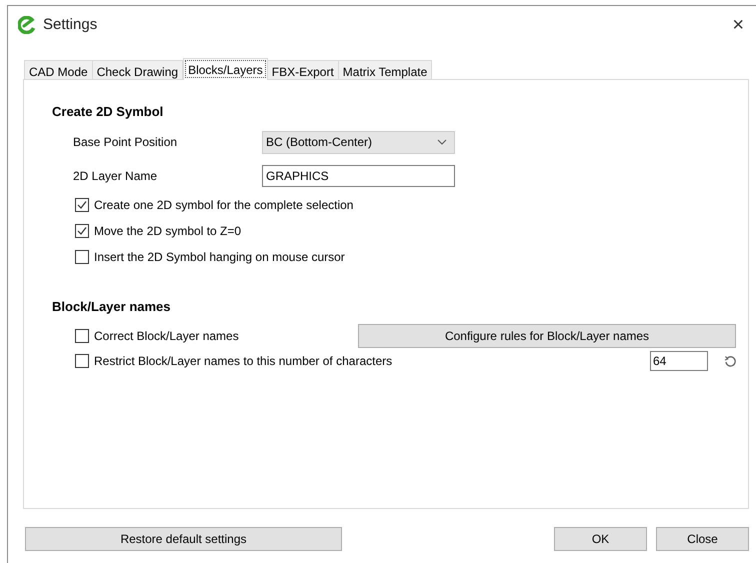  What do you see at coordinates (108, 112) in the screenshot?
I see `section-heading: Create 2D Symbol` at bounding box center [108, 112].